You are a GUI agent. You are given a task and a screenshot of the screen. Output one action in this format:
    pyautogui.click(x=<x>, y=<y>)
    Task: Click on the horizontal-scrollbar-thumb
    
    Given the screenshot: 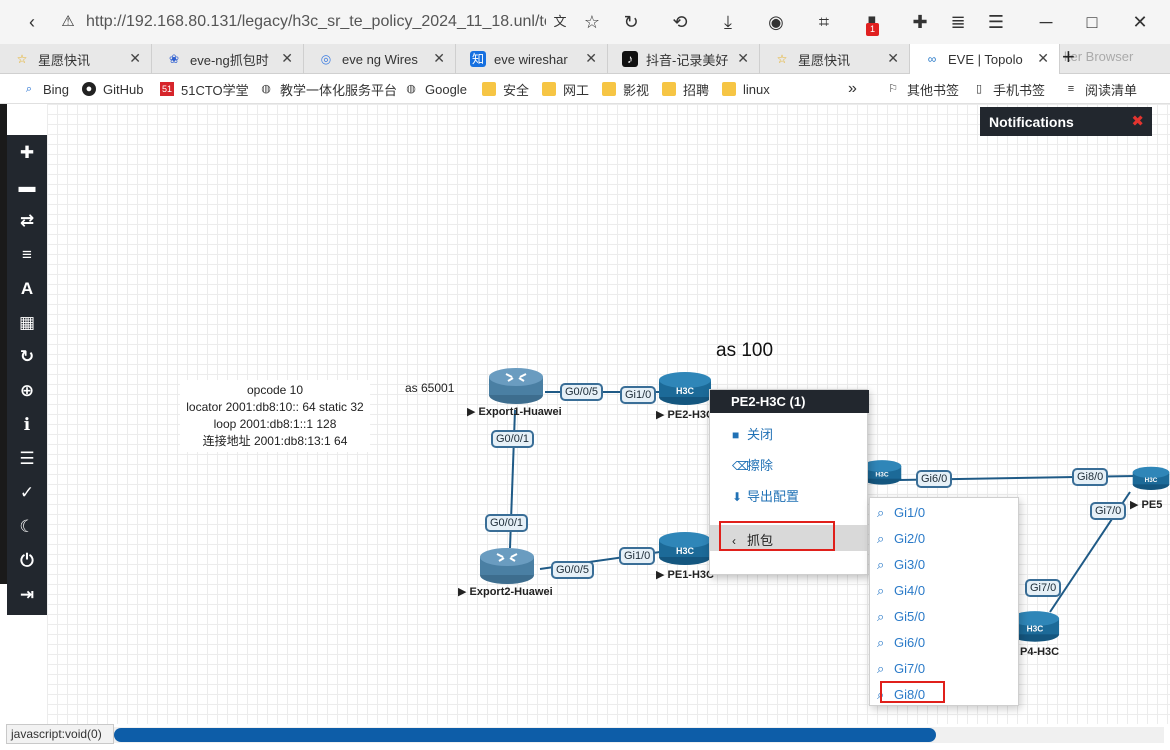 What is the action you would take?
    pyautogui.click(x=525, y=735)
    